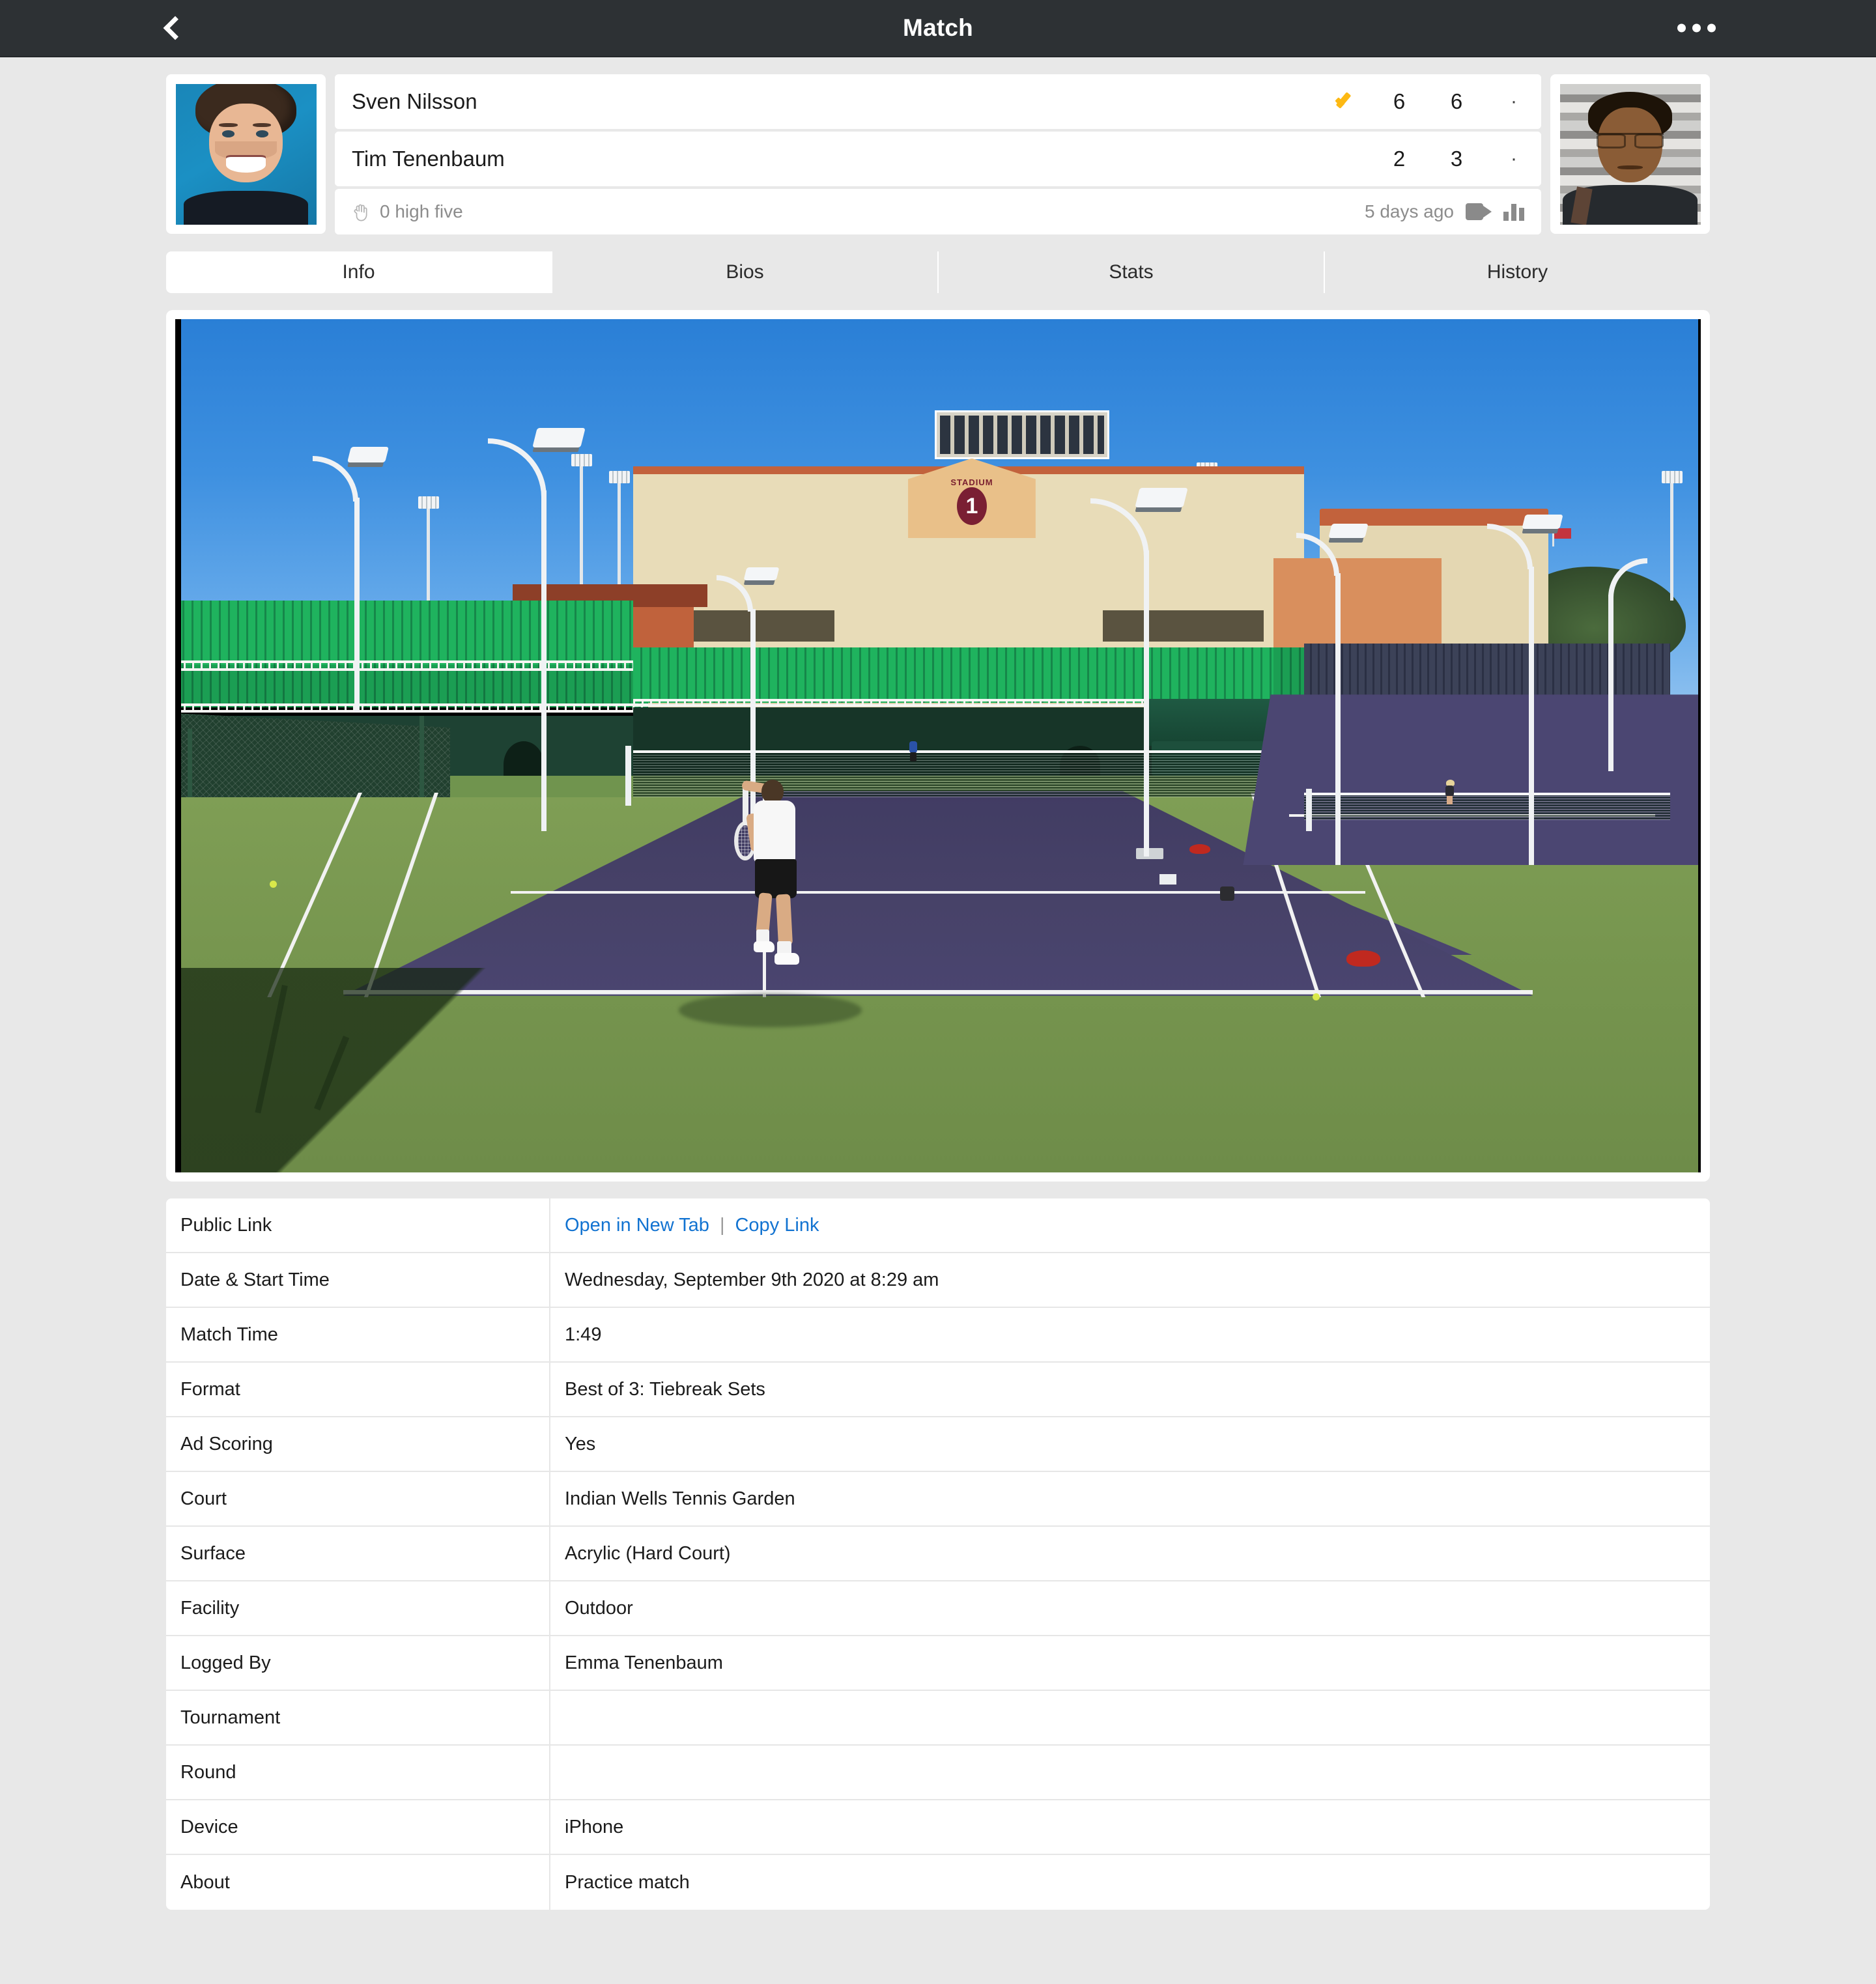  Describe the element at coordinates (665, 1389) in the screenshot. I see `row-value: Best of 3: Tiebreak Sets` at that location.